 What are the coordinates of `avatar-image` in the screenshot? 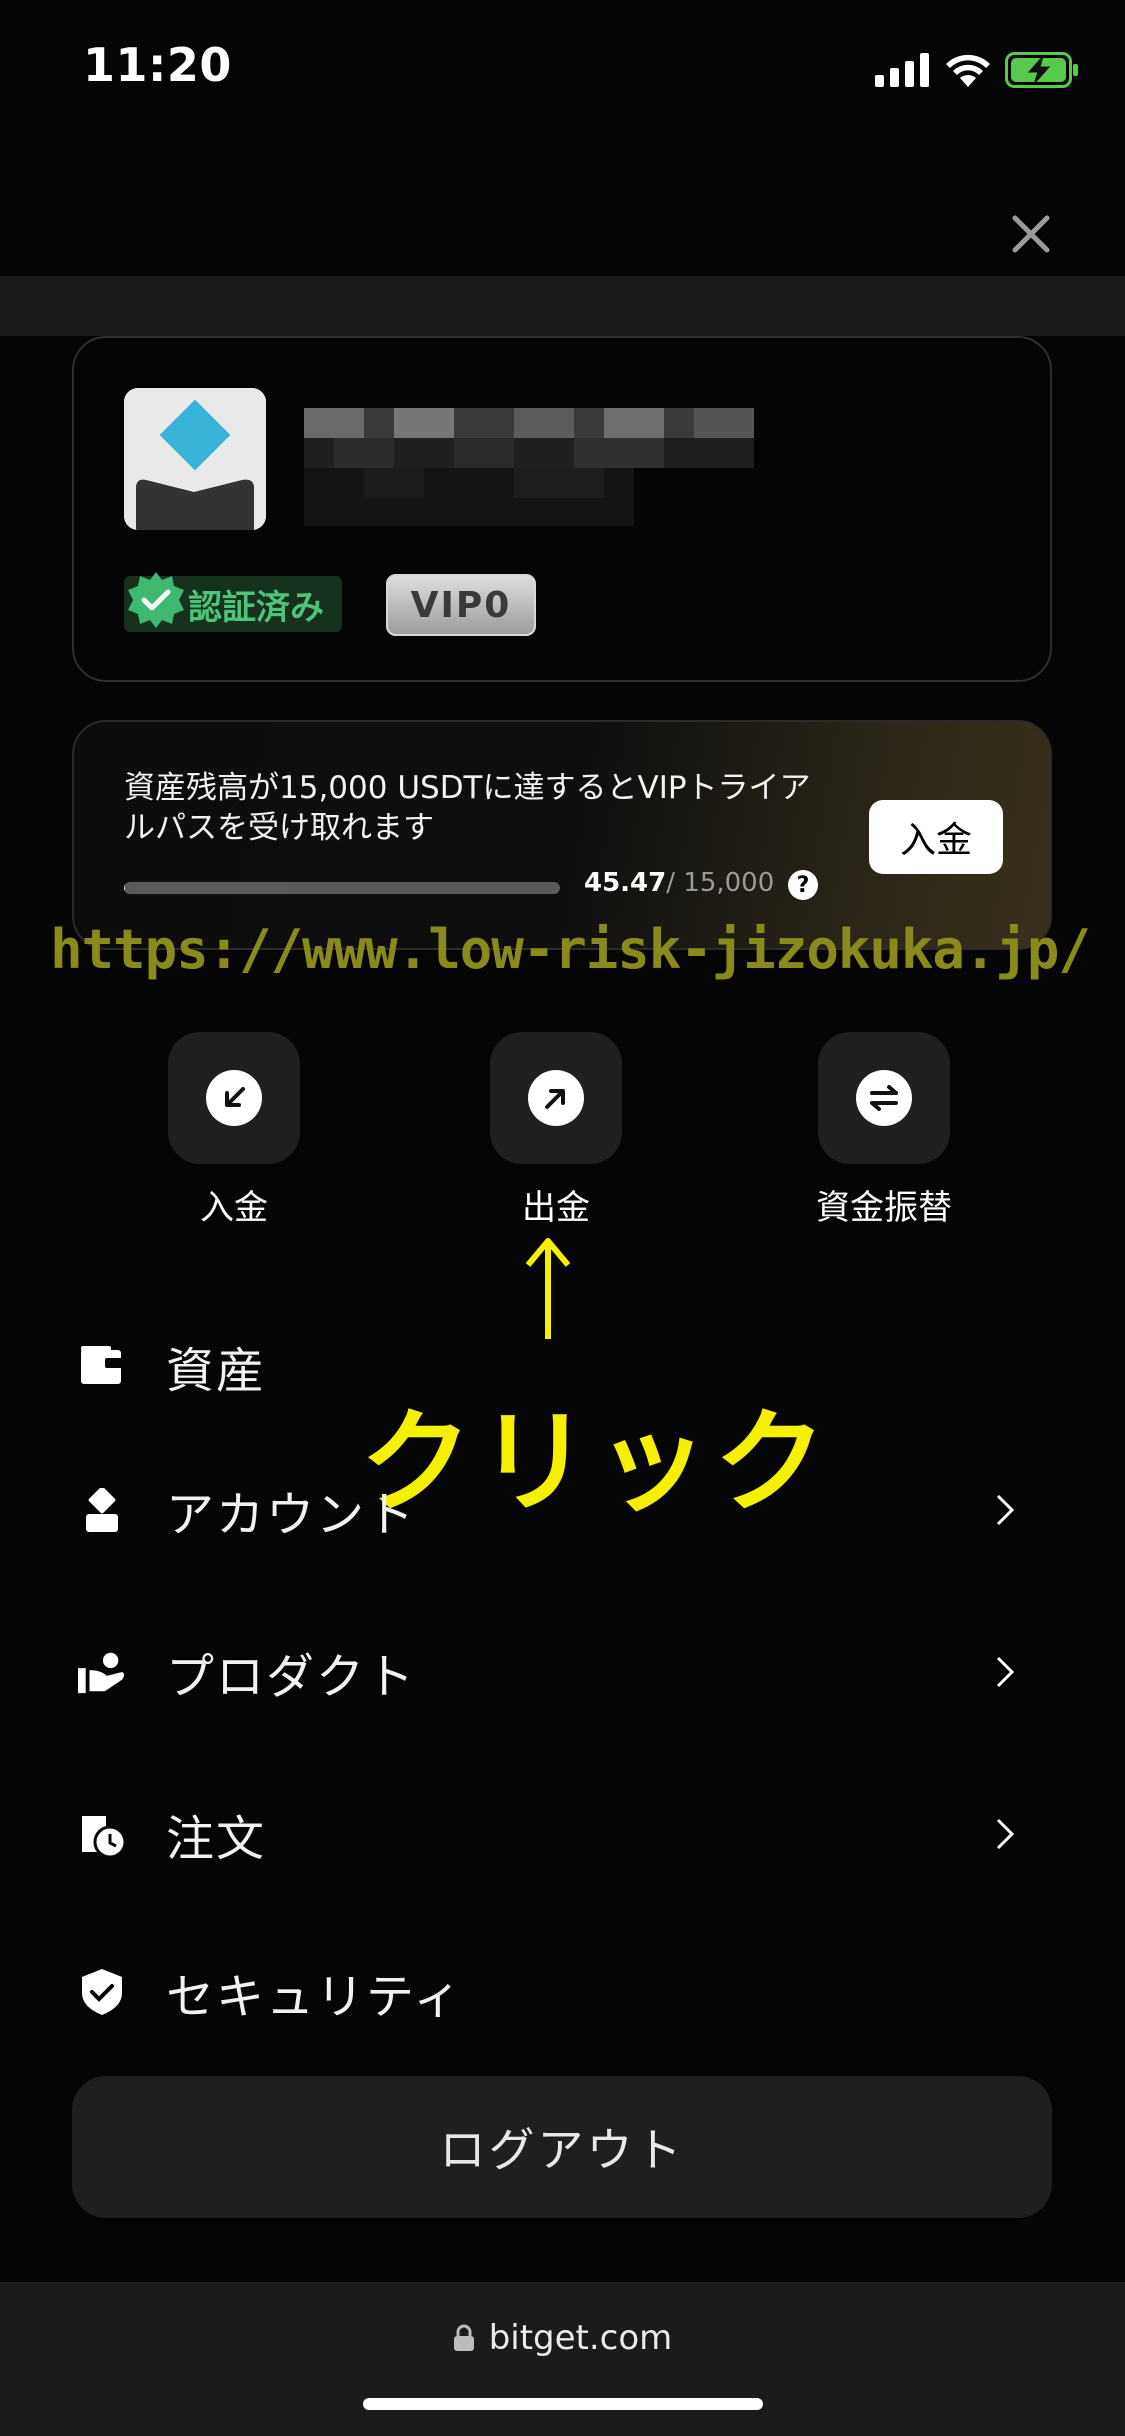 It's located at (195, 459).